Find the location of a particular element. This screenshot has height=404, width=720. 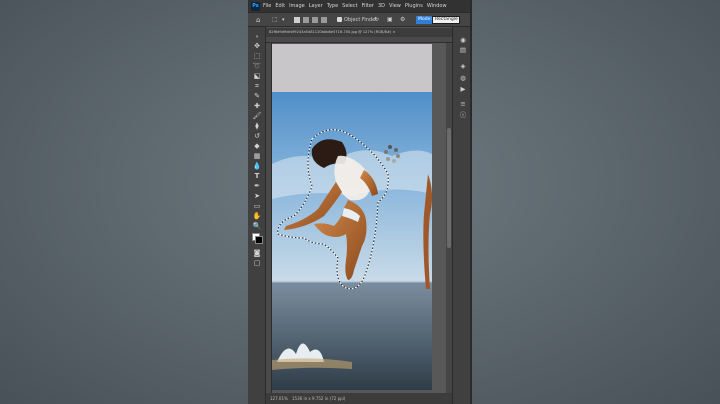

photoshop-logo-icon: Ps is located at coordinates (255, 6).